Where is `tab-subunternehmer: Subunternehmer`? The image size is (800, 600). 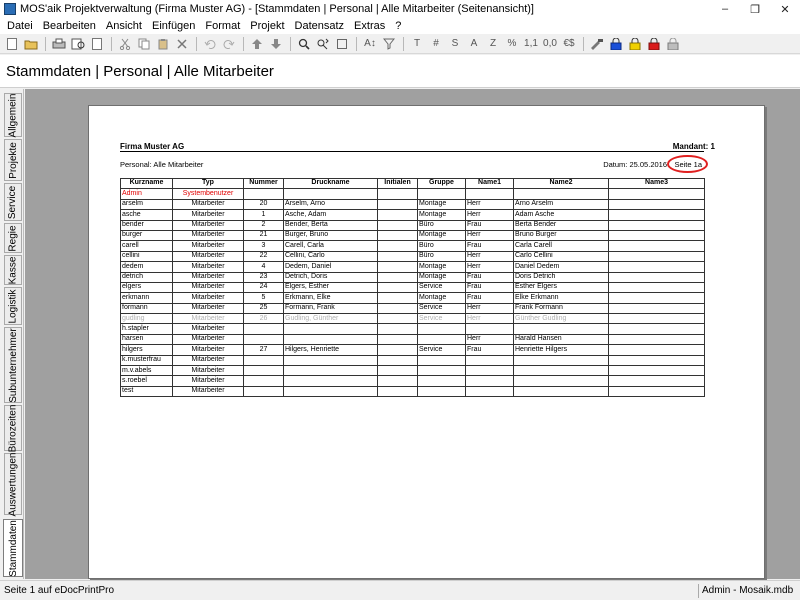 tab-subunternehmer: Subunternehmer is located at coordinates (13, 365).